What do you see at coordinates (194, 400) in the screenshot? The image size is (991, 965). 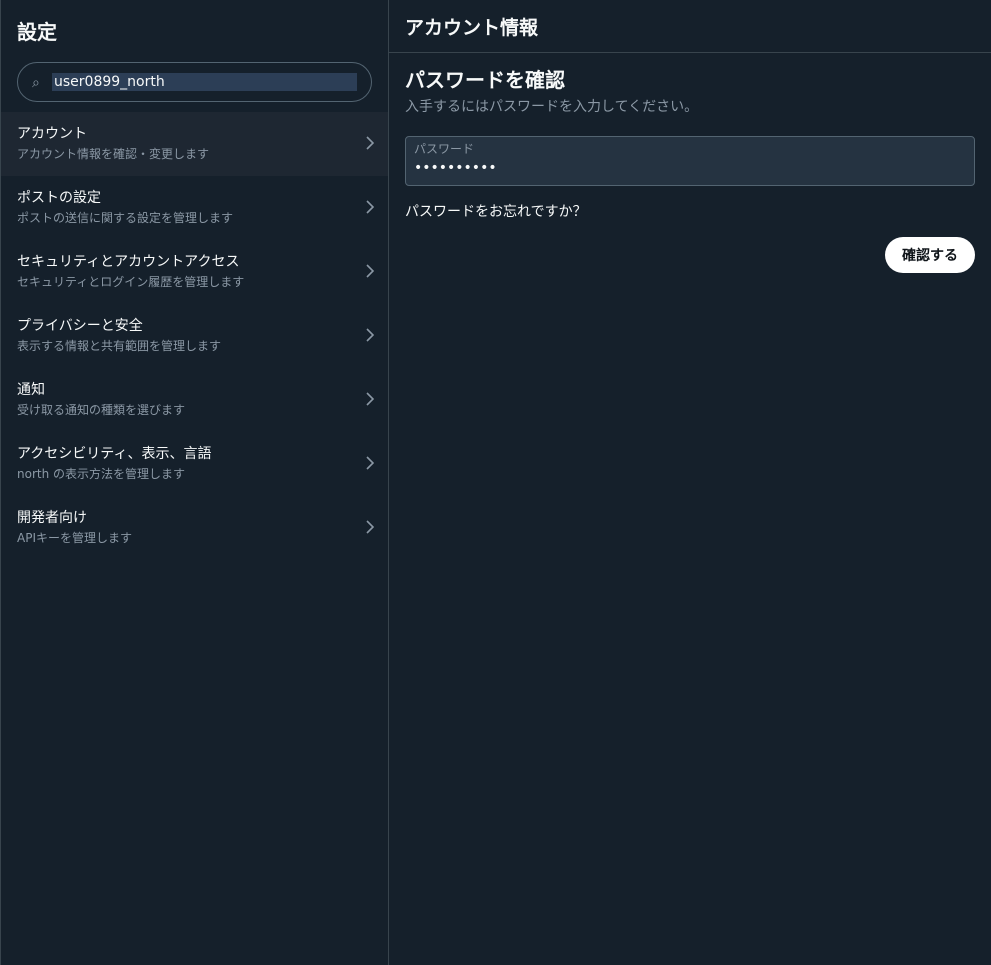 I see `sidebar-item-notifications: 通知 受け取る通知の種類を選びます` at bounding box center [194, 400].